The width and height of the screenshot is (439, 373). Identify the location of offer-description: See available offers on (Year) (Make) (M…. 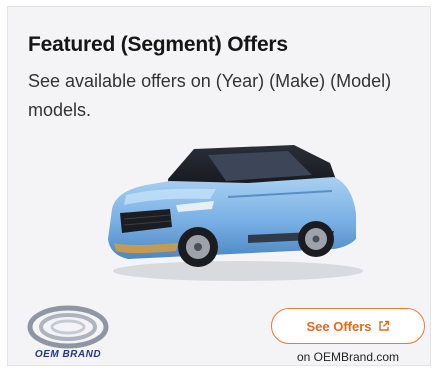
(210, 95).